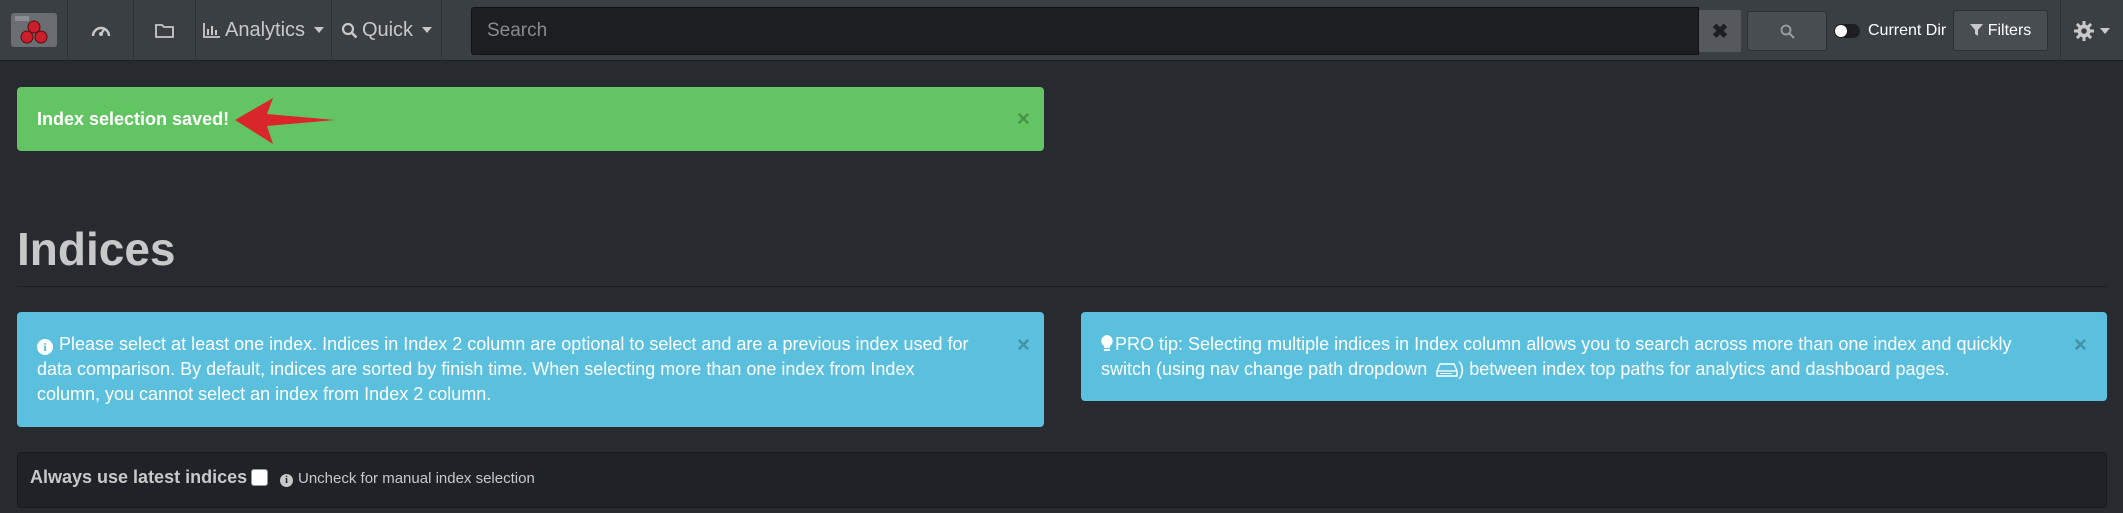 This screenshot has width=2123, height=513. I want to click on filters-button: Filters, so click(2000, 30).